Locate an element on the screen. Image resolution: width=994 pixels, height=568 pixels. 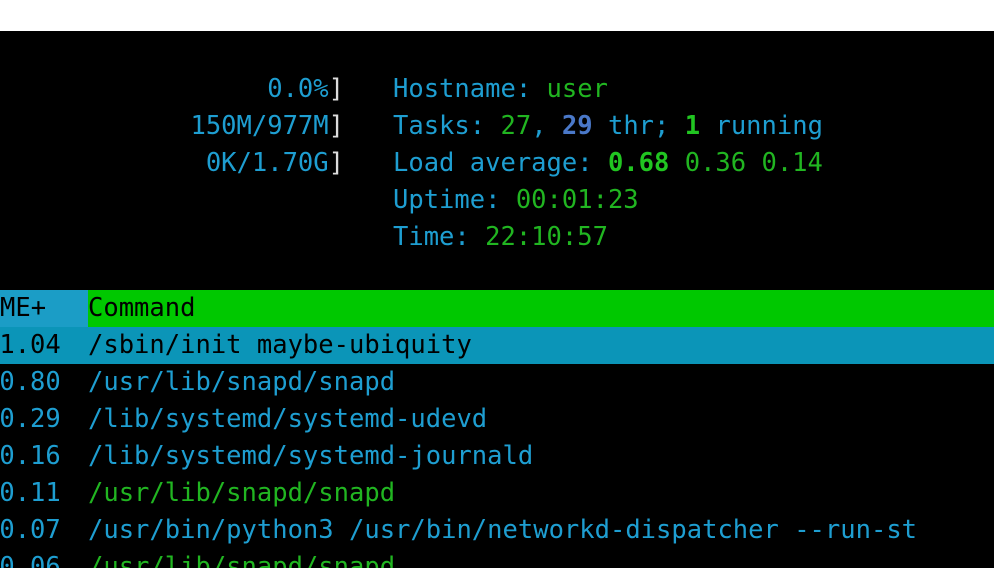
cpu-meter-value: 0.0% is located at coordinates (298, 89).